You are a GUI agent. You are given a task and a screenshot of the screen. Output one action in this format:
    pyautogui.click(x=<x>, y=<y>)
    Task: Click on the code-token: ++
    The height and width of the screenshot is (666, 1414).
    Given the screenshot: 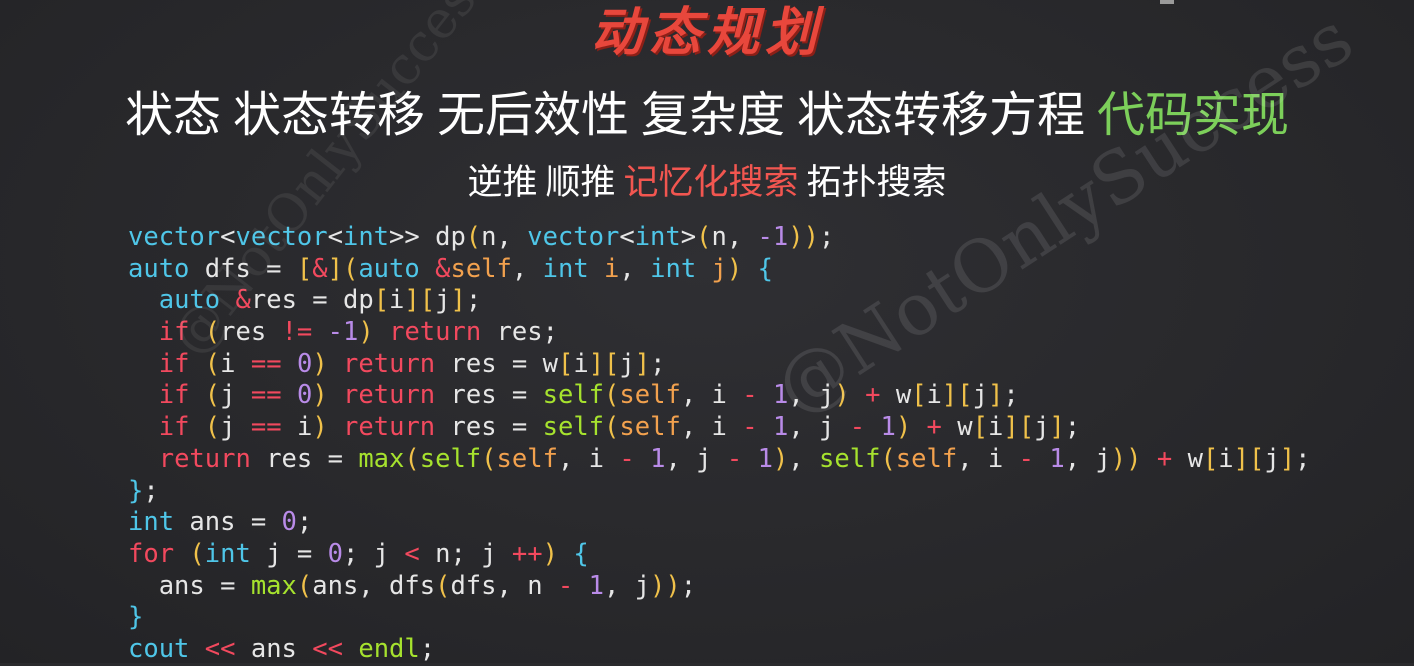 What is the action you would take?
    pyautogui.click(x=527, y=553)
    